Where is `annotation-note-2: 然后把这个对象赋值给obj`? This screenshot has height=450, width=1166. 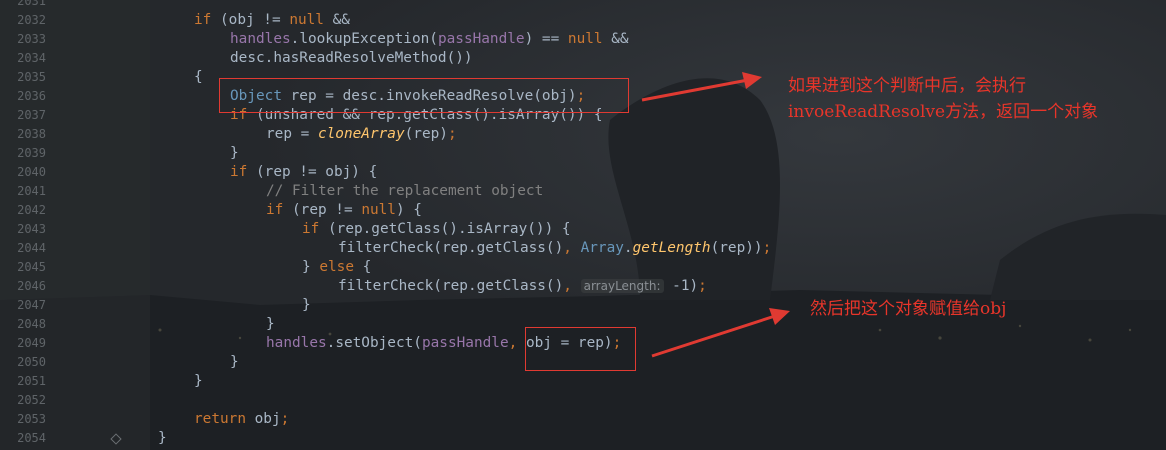
annotation-note-2: 然后把这个对象赋值给obj is located at coordinates (908, 309).